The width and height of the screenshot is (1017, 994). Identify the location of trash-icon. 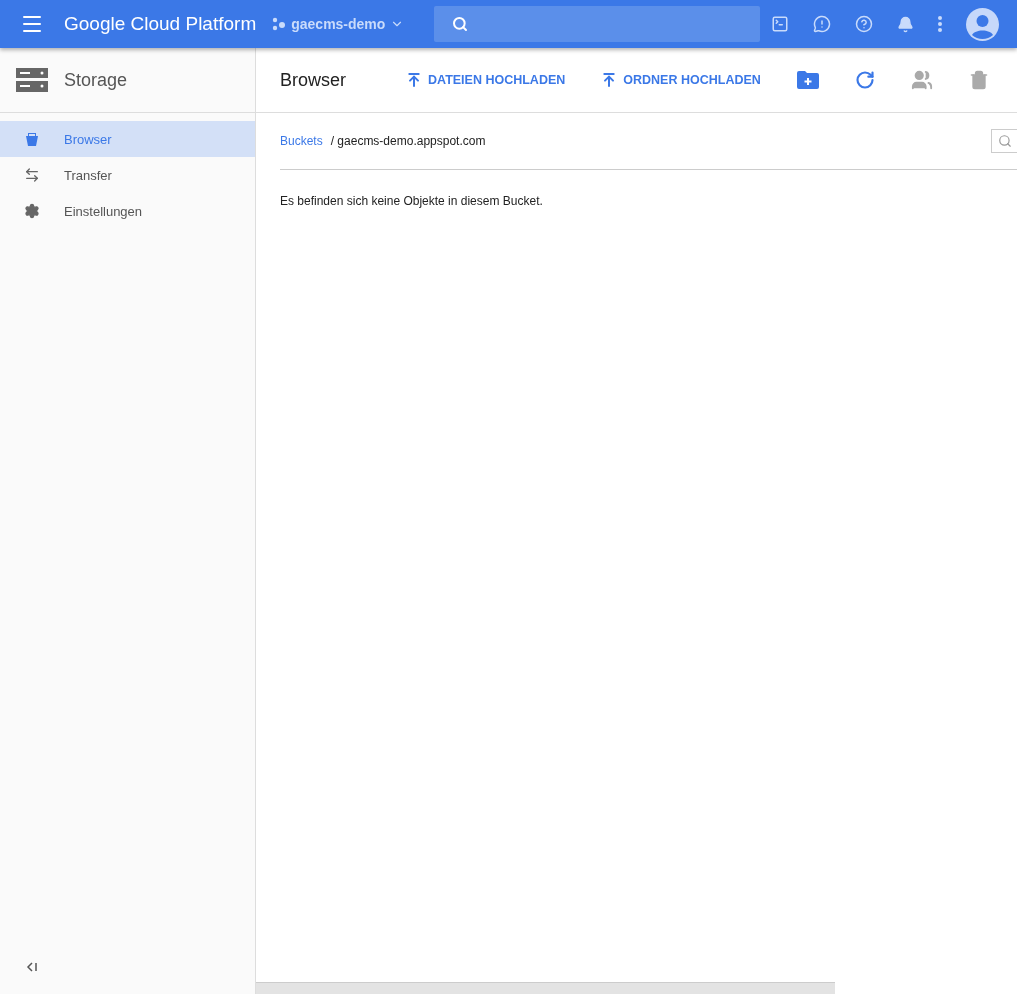
(978, 80).